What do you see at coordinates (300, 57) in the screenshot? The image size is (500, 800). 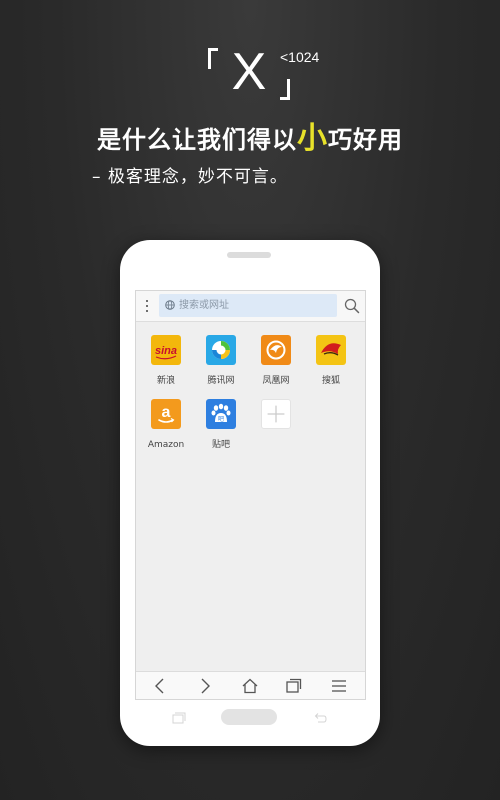 I see `app-size-label: <1024` at bounding box center [300, 57].